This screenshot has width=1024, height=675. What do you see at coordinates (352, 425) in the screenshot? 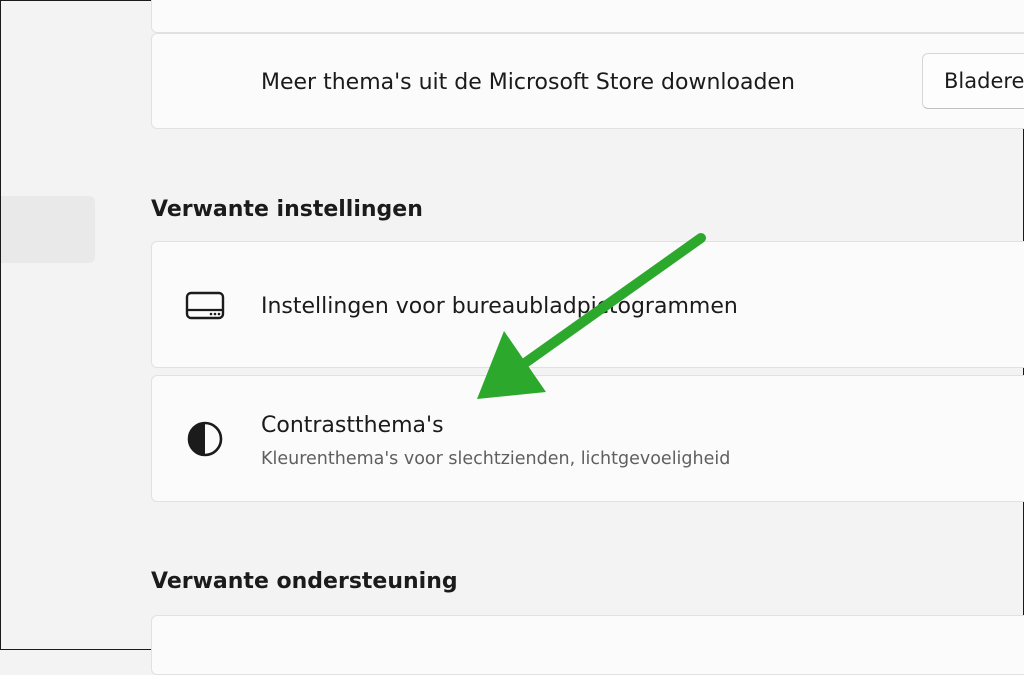
I see `contrast-themes-title: Contrastthema's` at bounding box center [352, 425].